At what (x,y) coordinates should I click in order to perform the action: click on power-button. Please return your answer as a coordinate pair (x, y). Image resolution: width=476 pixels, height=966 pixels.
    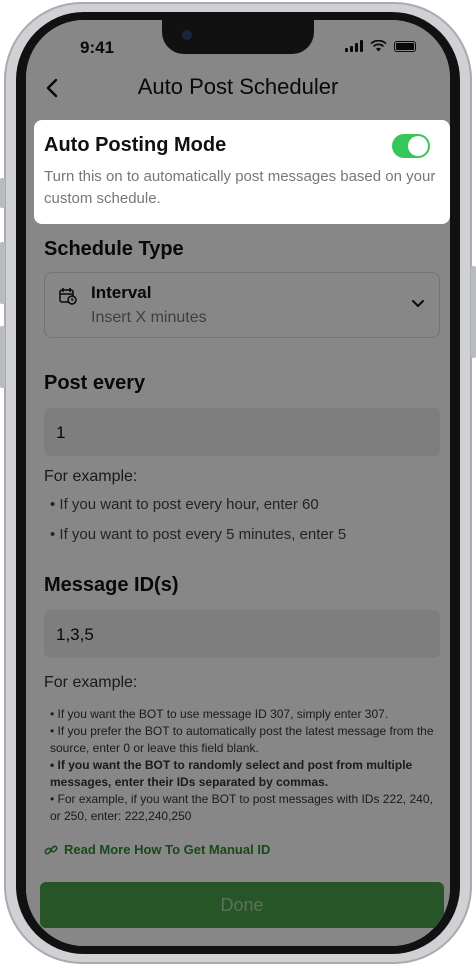
    Looking at the image, I should click on (473, 312).